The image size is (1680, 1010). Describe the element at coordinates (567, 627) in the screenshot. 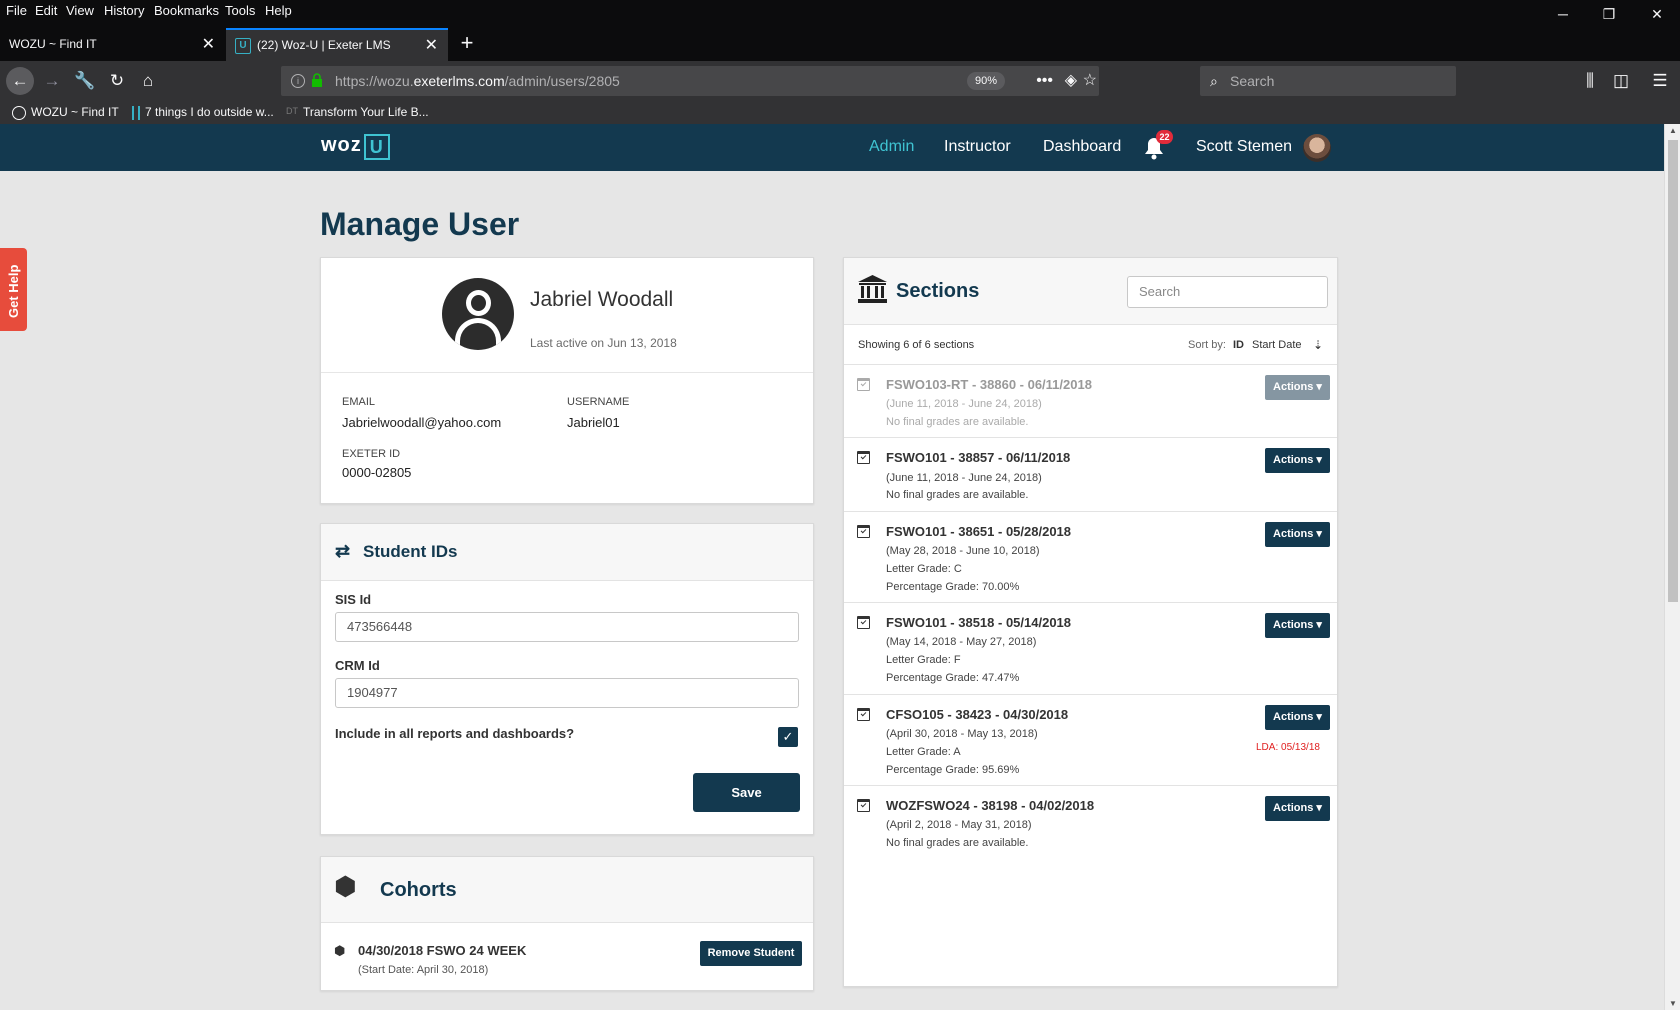

I see `sis-id-input: 473566448` at that location.